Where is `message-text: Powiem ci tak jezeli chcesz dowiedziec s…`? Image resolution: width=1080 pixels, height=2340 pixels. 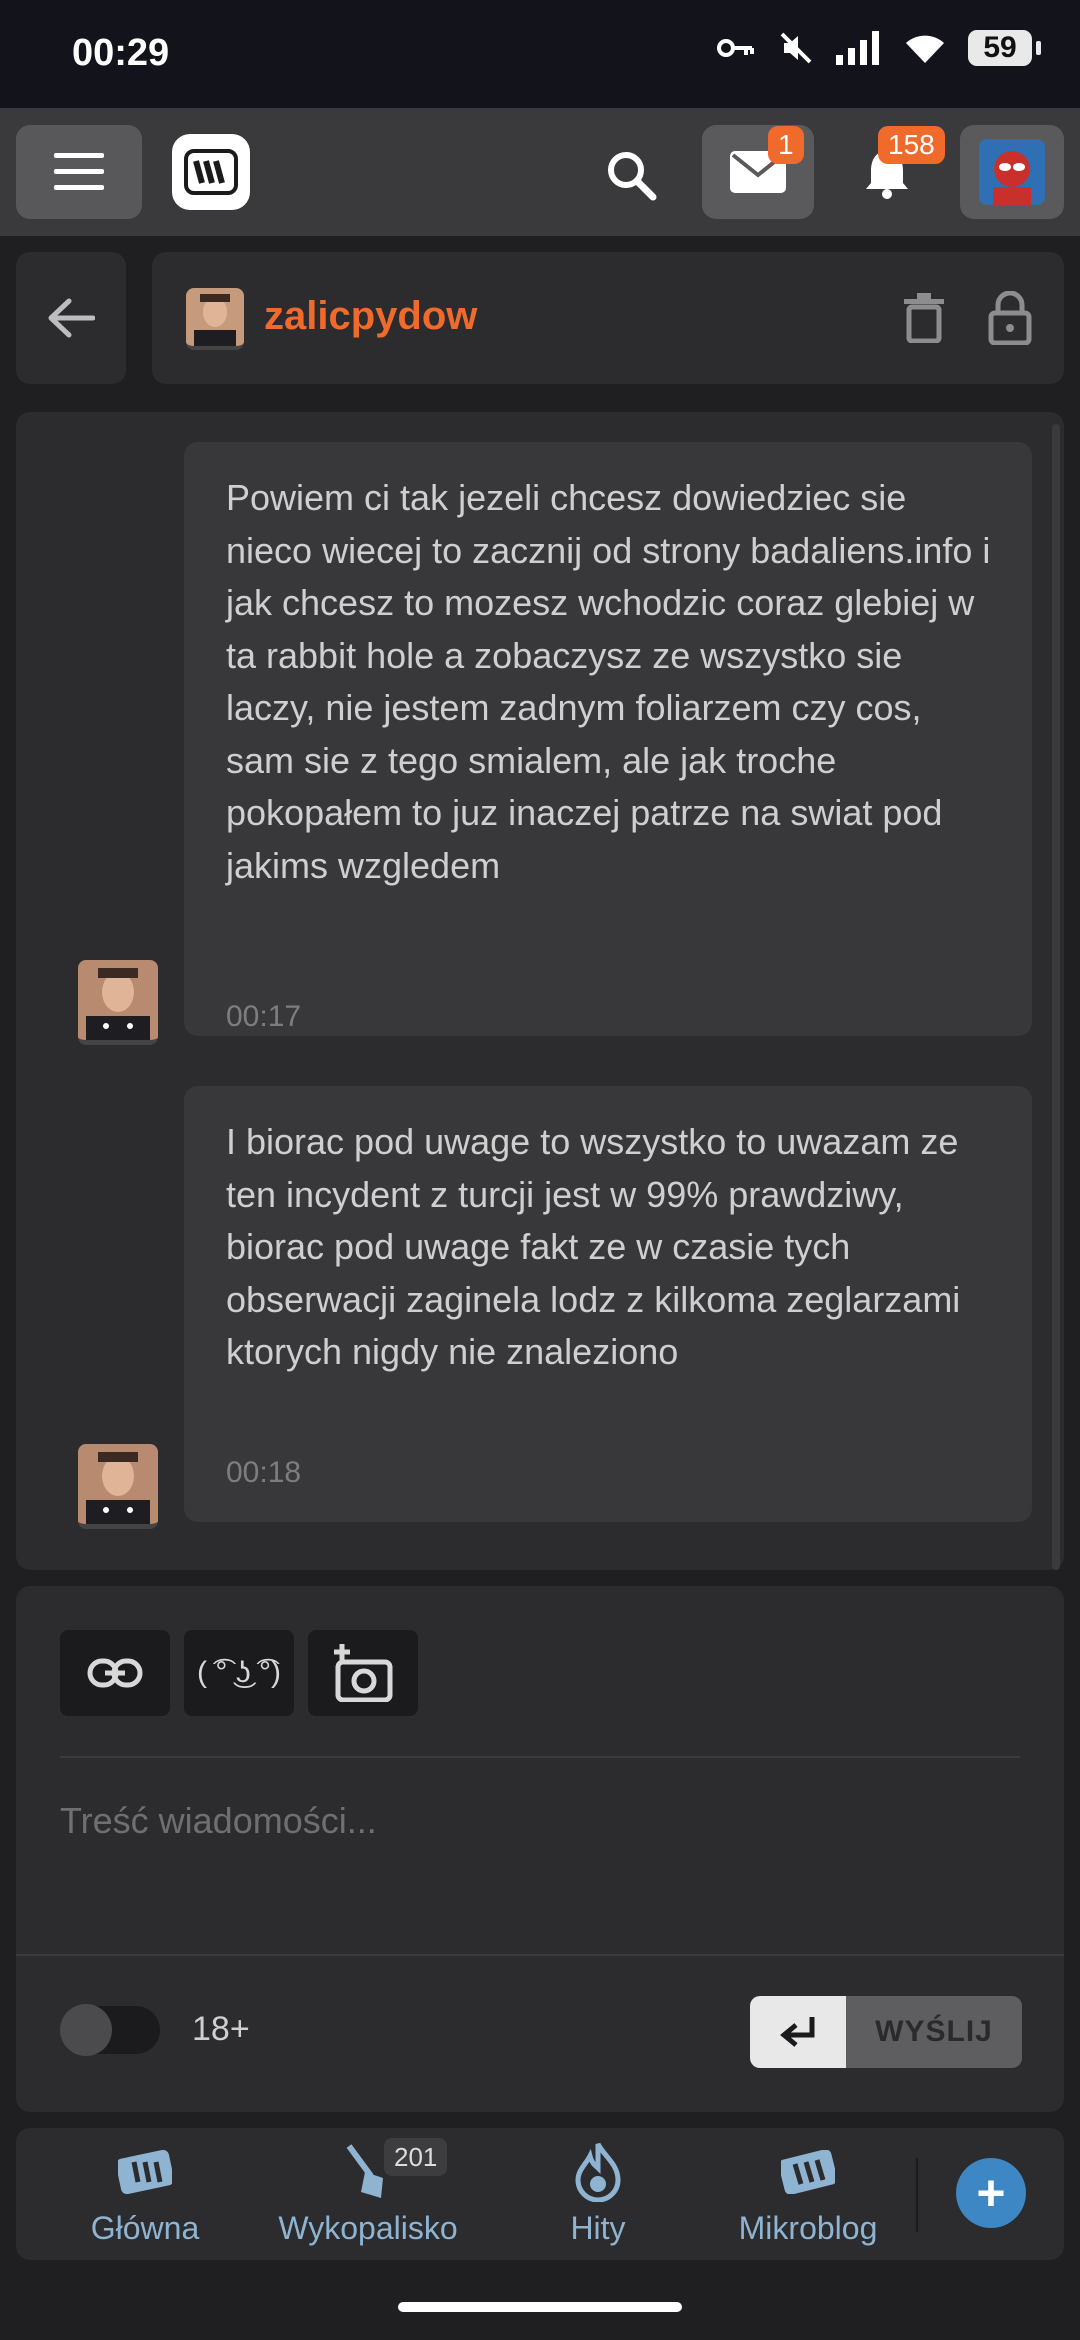 message-text: Powiem ci tak jezeli chcesz dowiedziec s… is located at coordinates (608, 681).